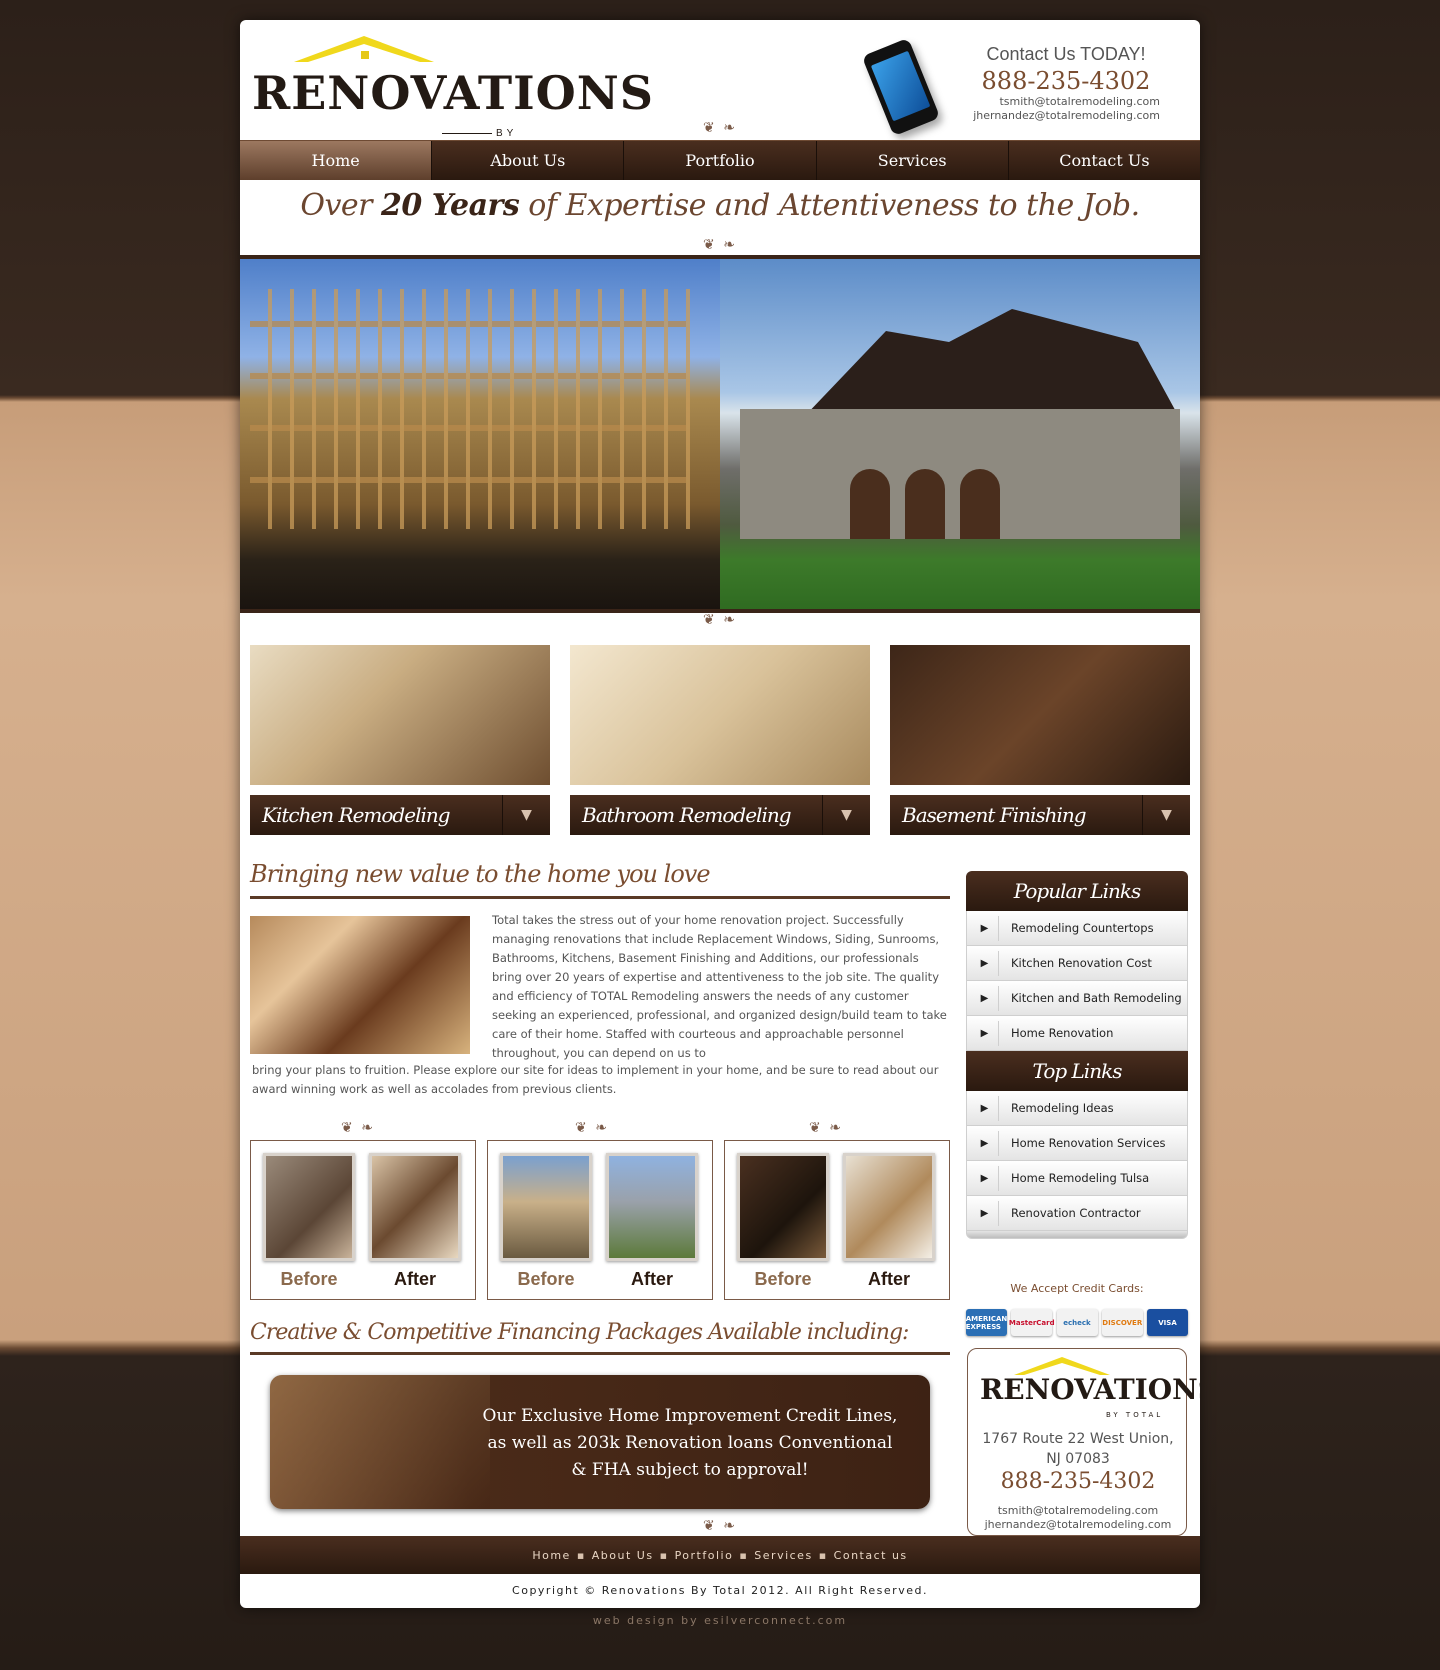 This screenshot has height=1670, width=1440. What do you see at coordinates (1066, 54) in the screenshot?
I see `contact-heading: Contact Us TODAY!` at bounding box center [1066, 54].